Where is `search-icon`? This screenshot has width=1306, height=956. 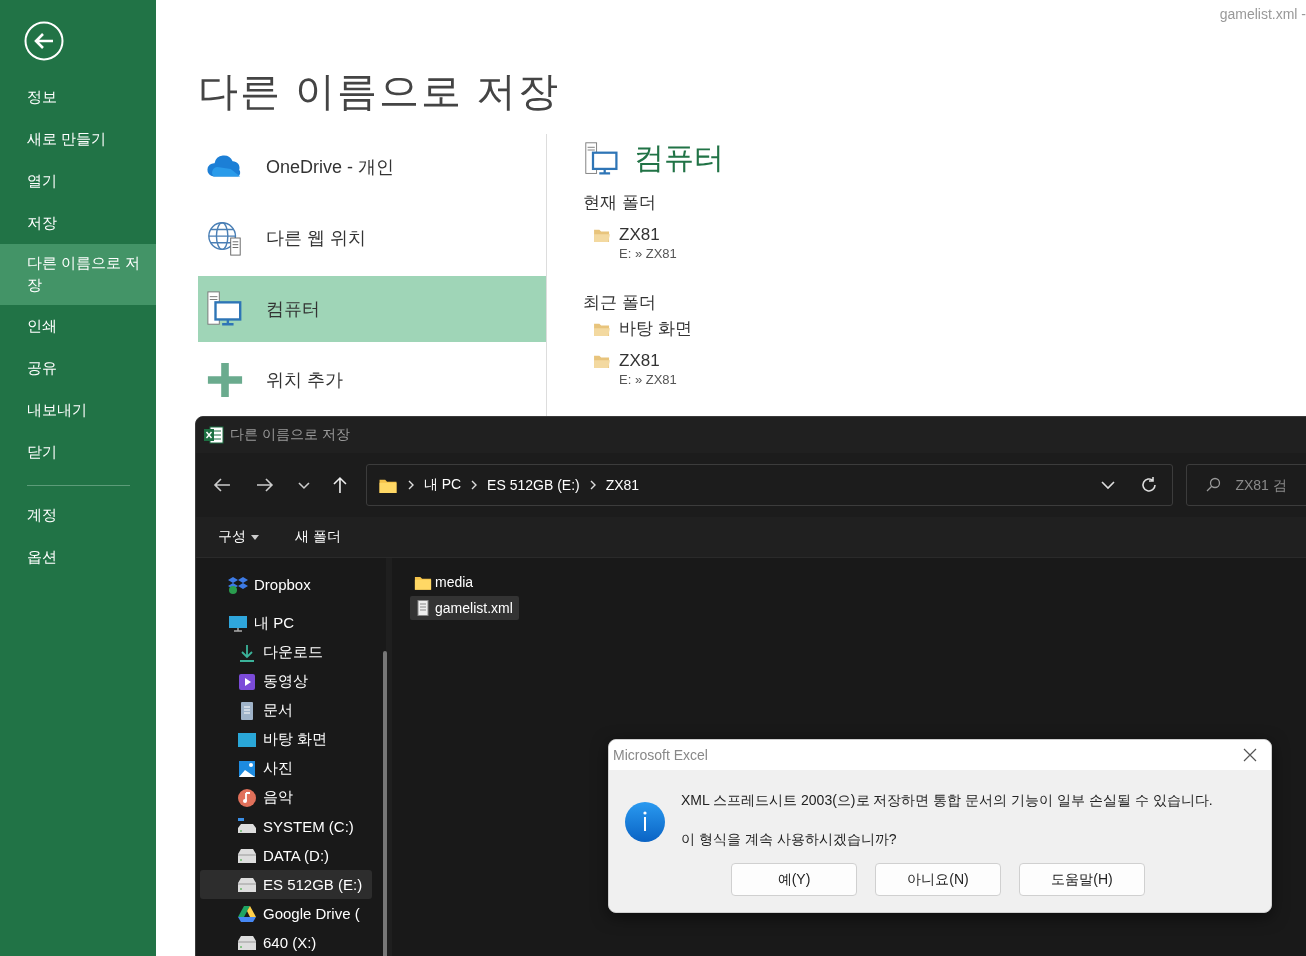 search-icon is located at coordinates (1213, 485).